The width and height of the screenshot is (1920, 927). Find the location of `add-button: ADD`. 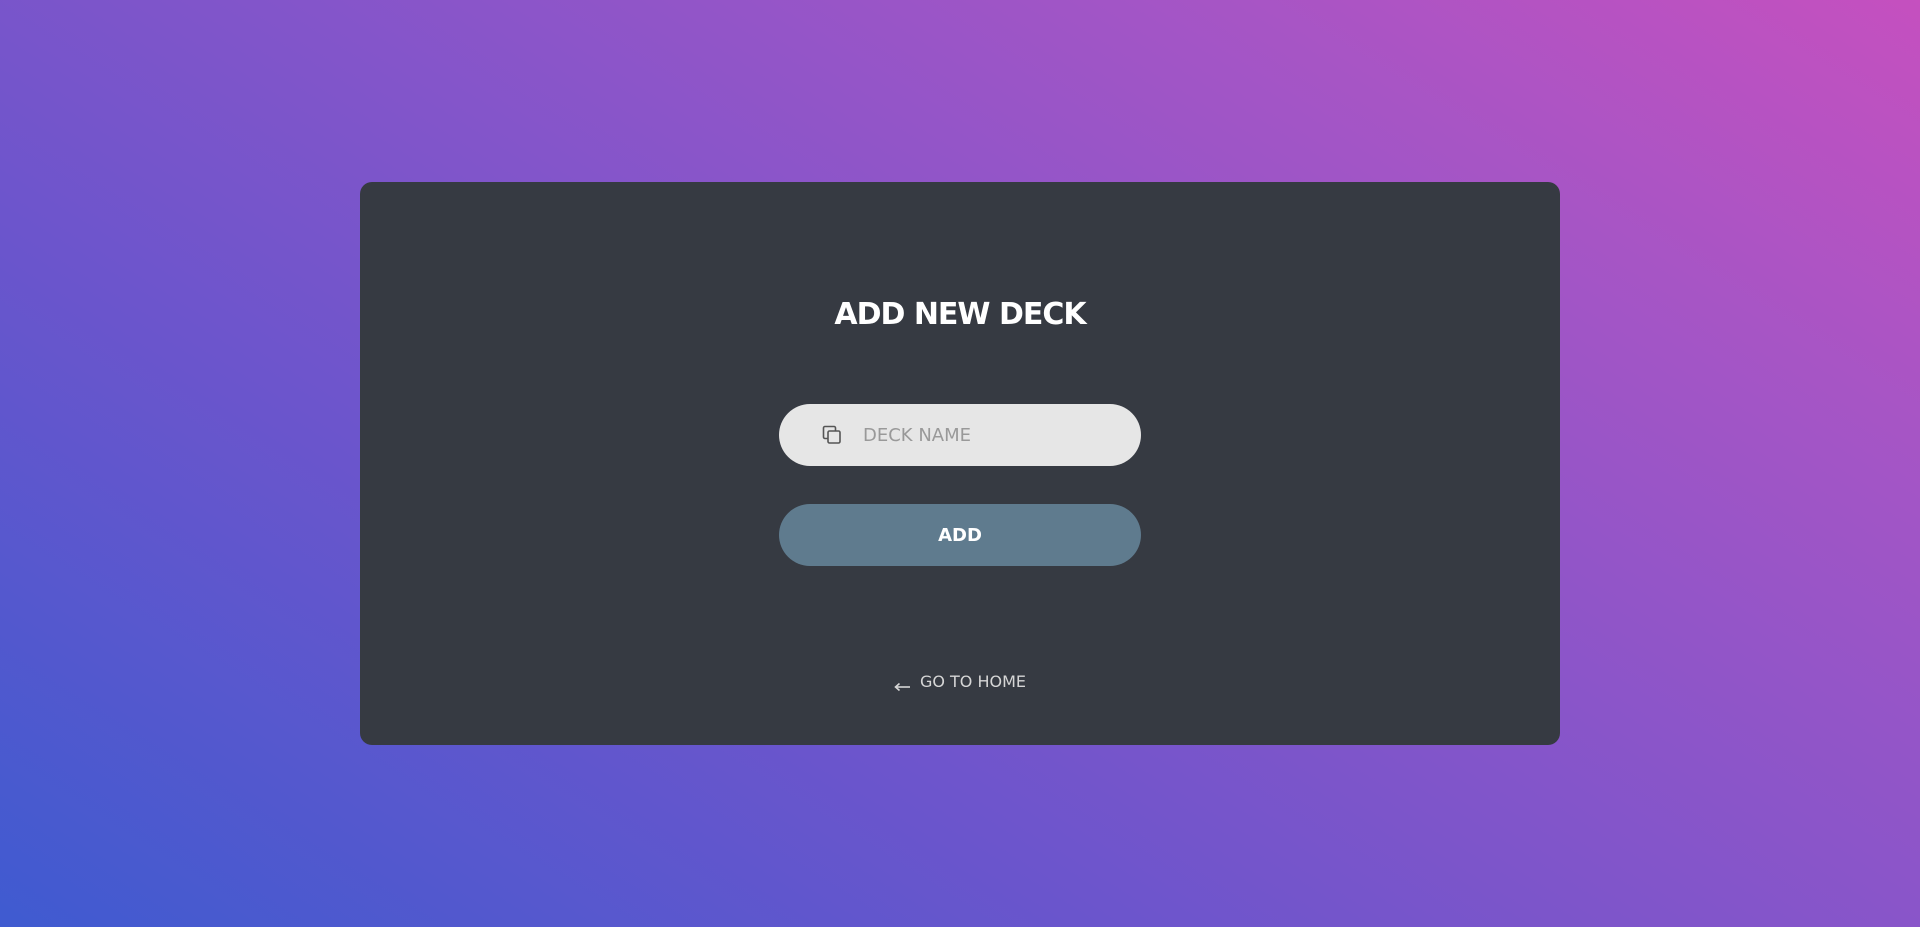

add-button: ADD is located at coordinates (960, 535).